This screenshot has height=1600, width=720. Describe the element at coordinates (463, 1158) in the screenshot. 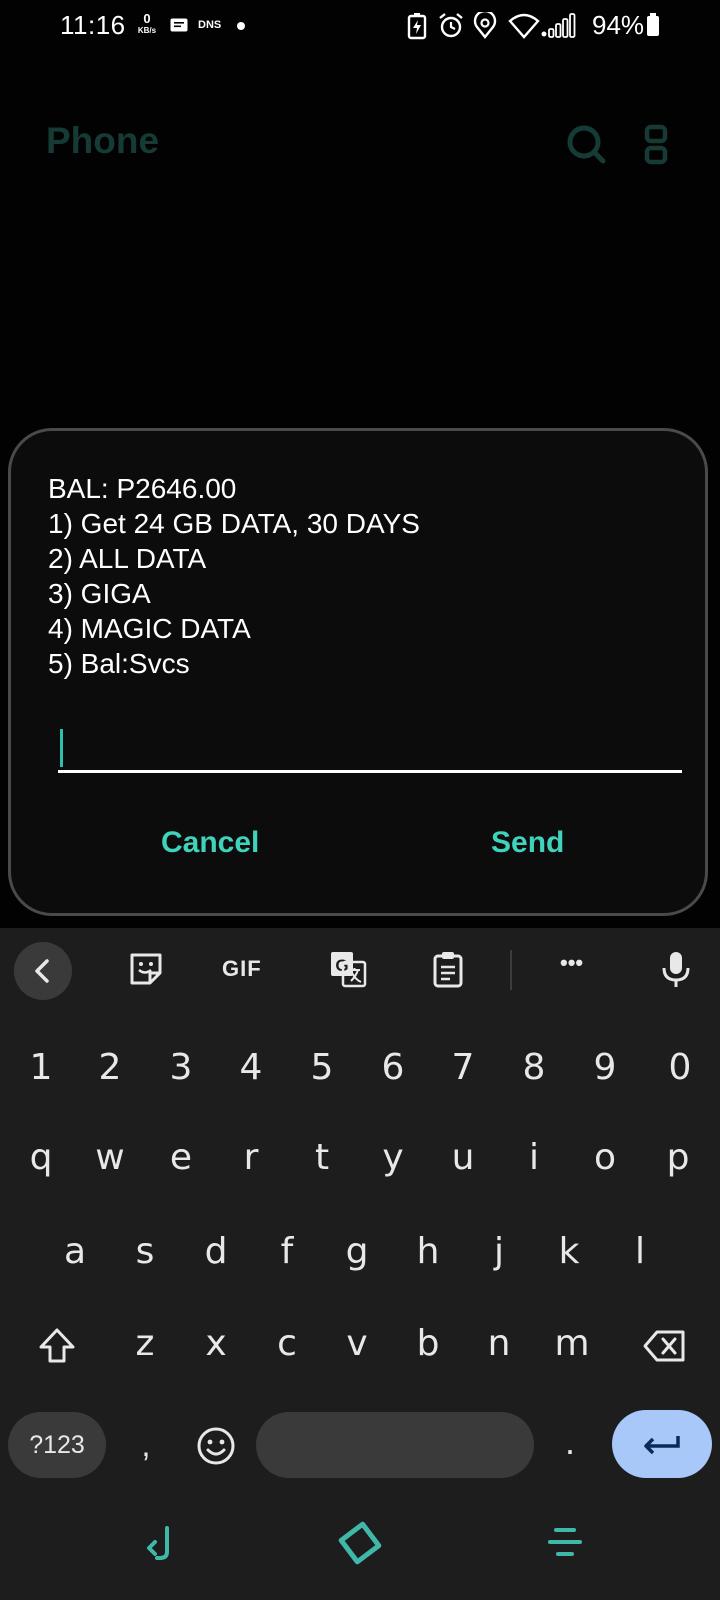

I see `key-u: u` at that location.